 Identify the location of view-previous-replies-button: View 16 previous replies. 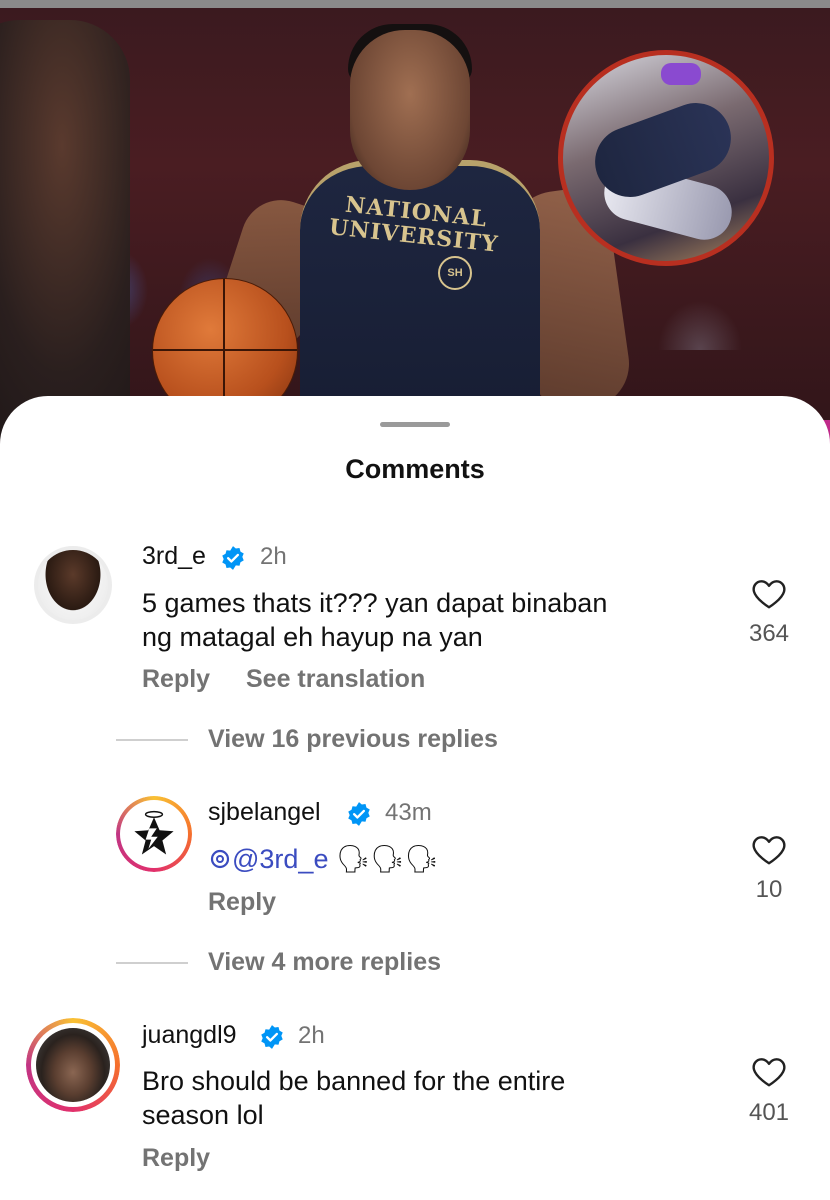
(353, 739).